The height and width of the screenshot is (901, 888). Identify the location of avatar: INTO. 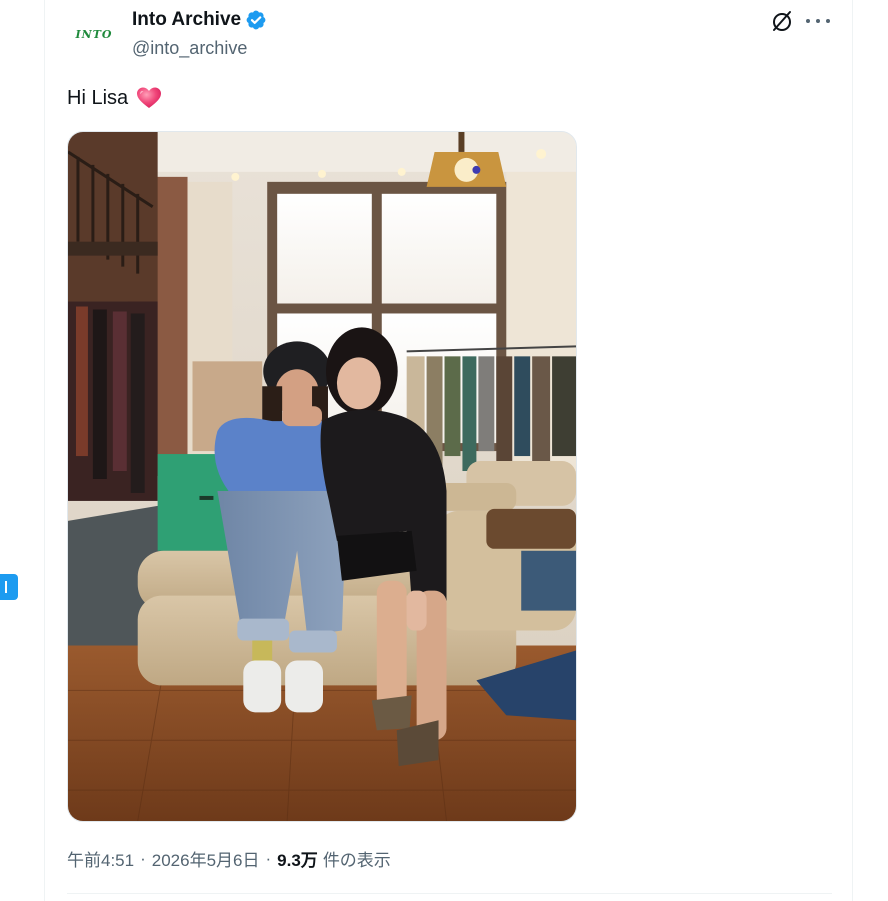
(94, 34).